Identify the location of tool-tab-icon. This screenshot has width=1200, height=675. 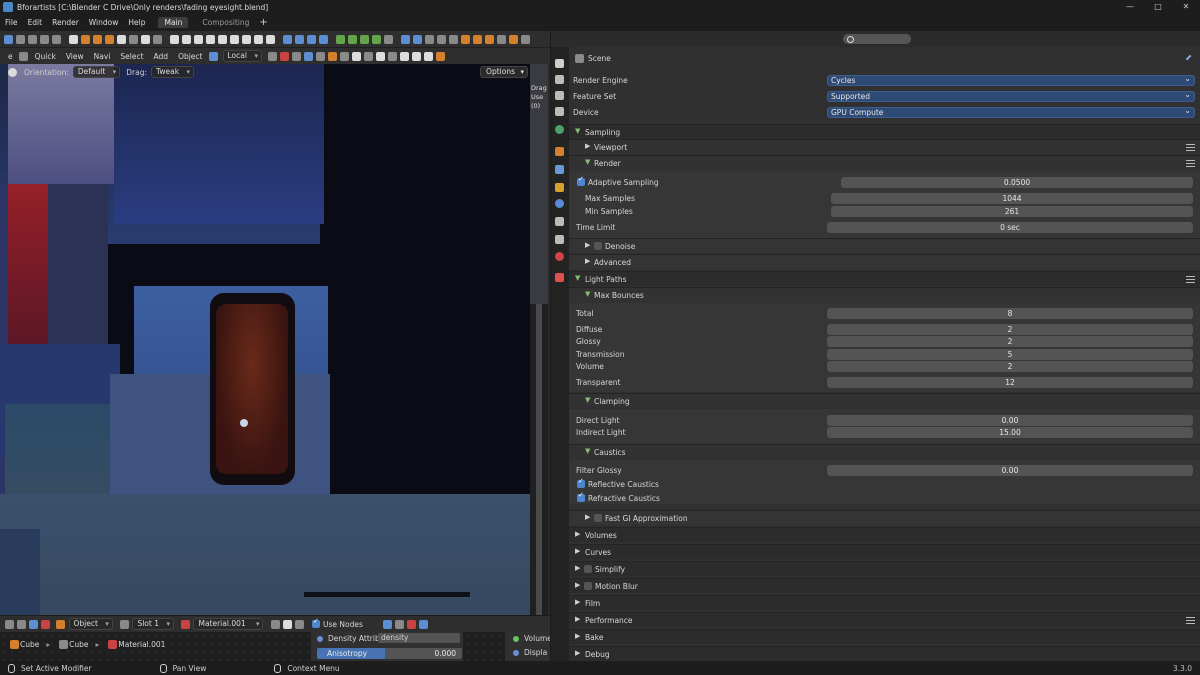
(559, 63).